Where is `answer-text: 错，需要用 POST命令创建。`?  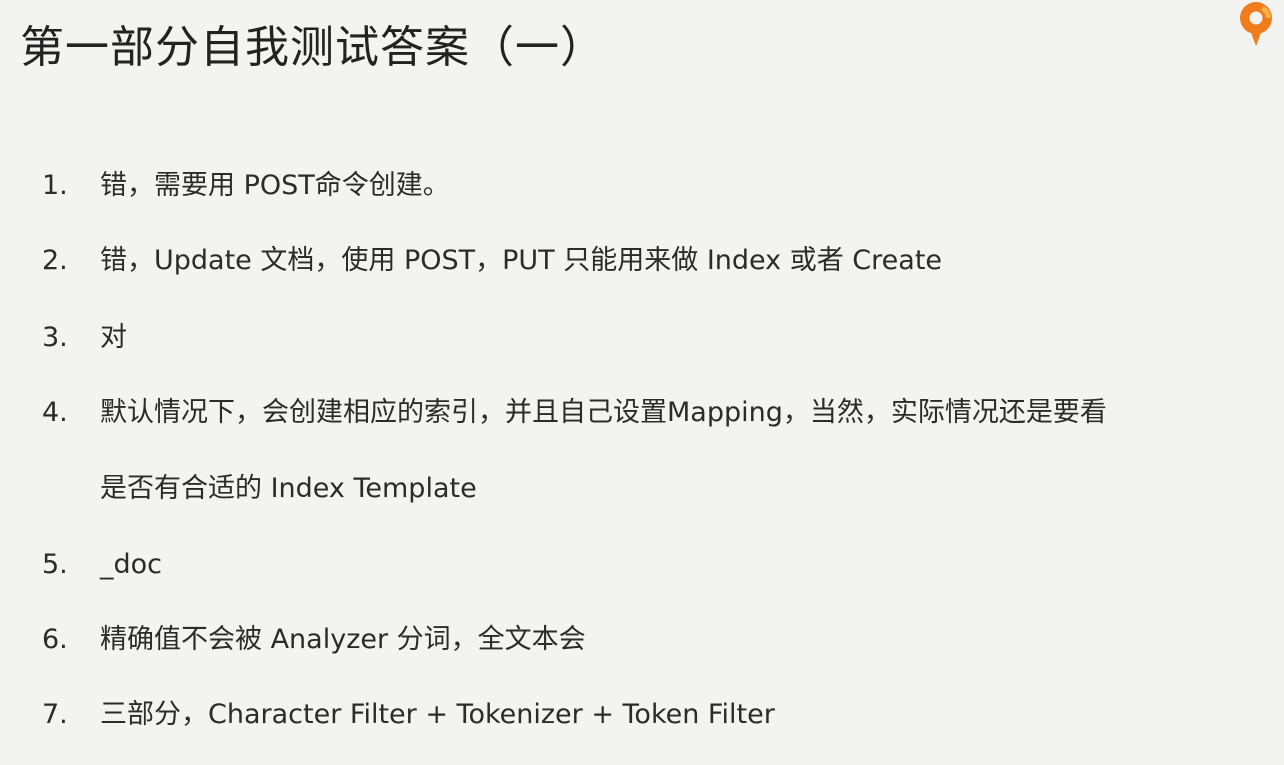
answer-text: 错，需要用 POST命令创建。 is located at coordinates (275, 185).